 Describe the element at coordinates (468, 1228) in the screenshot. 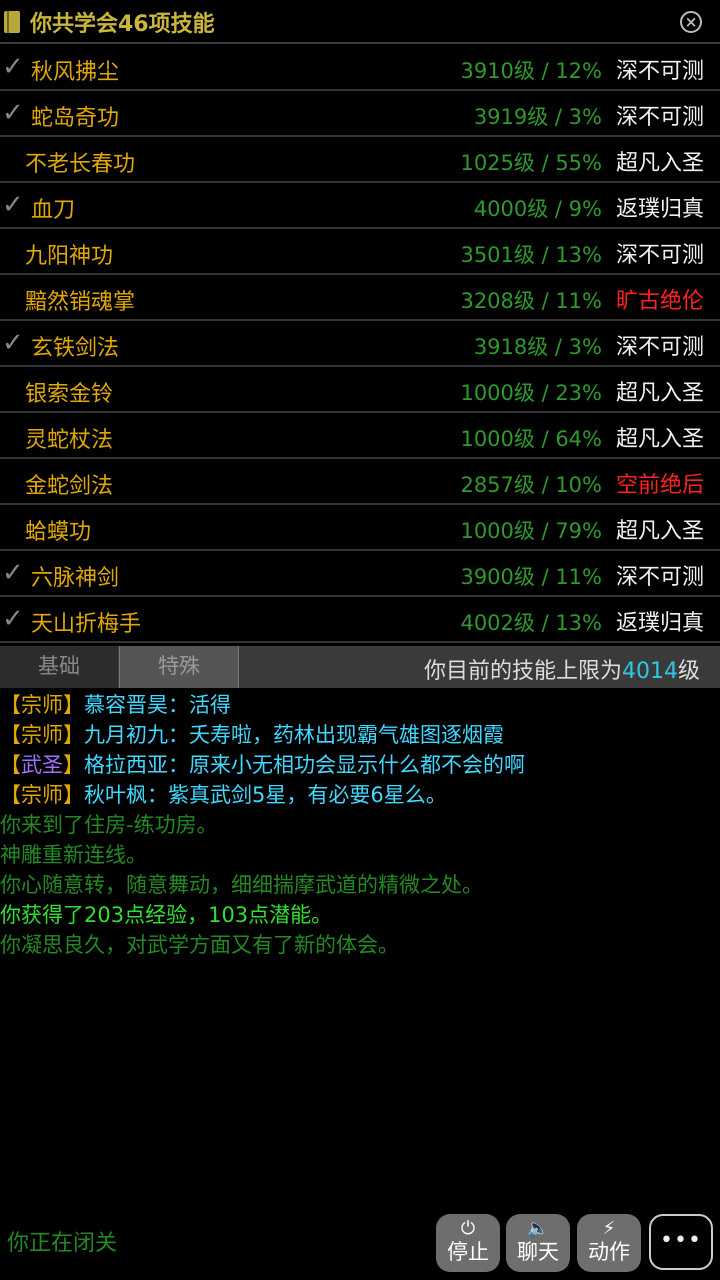

I see `power-icon: ⏻` at that location.